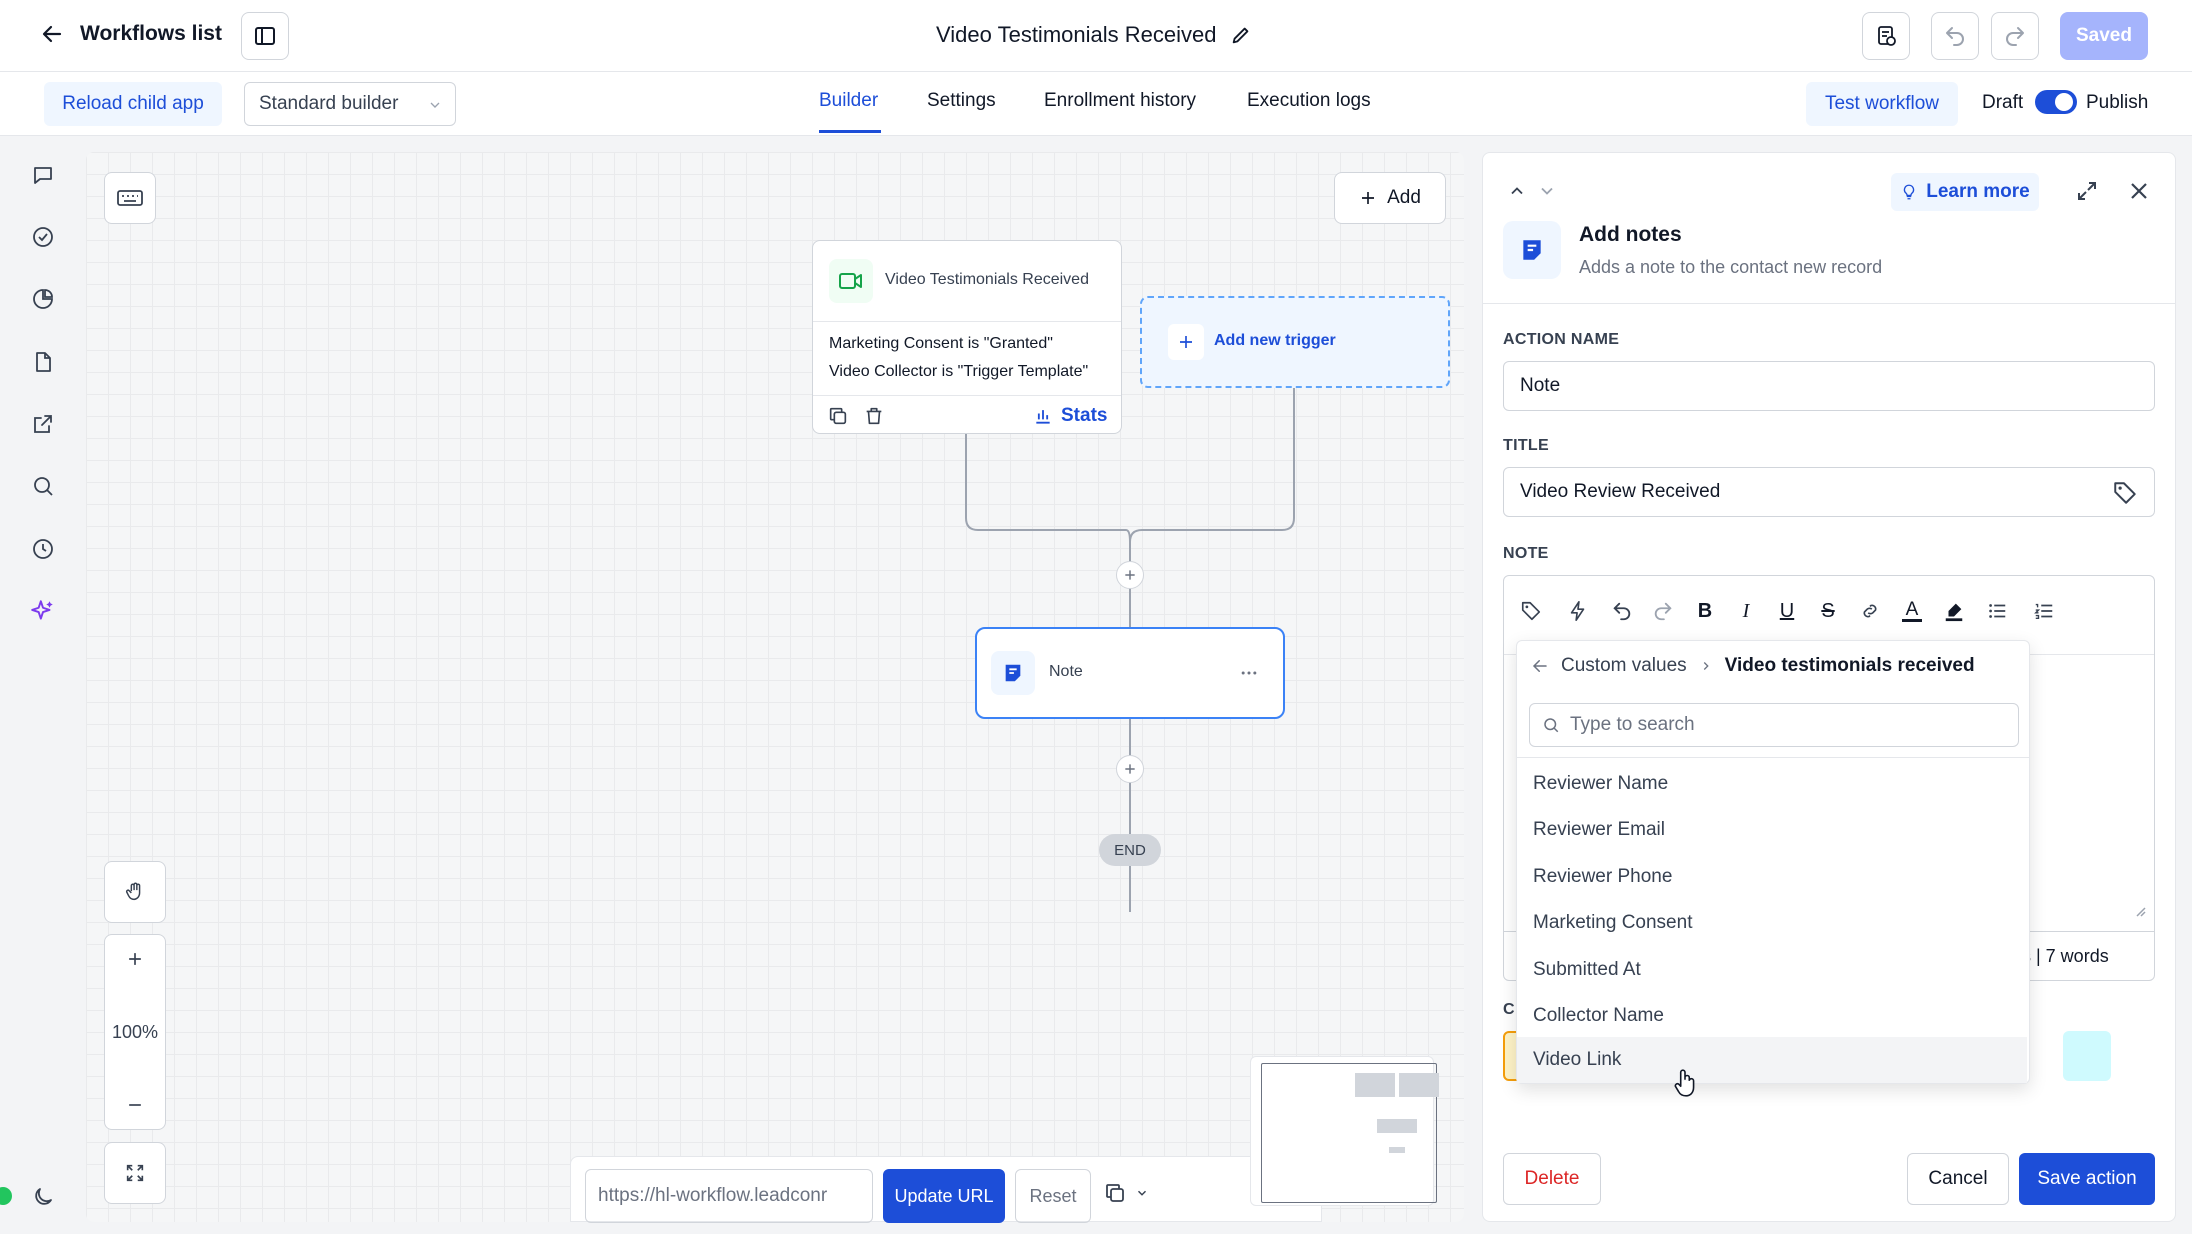  Describe the element at coordinates (135, 892) in the screenshot. I see `pan-tool-button` at that location.